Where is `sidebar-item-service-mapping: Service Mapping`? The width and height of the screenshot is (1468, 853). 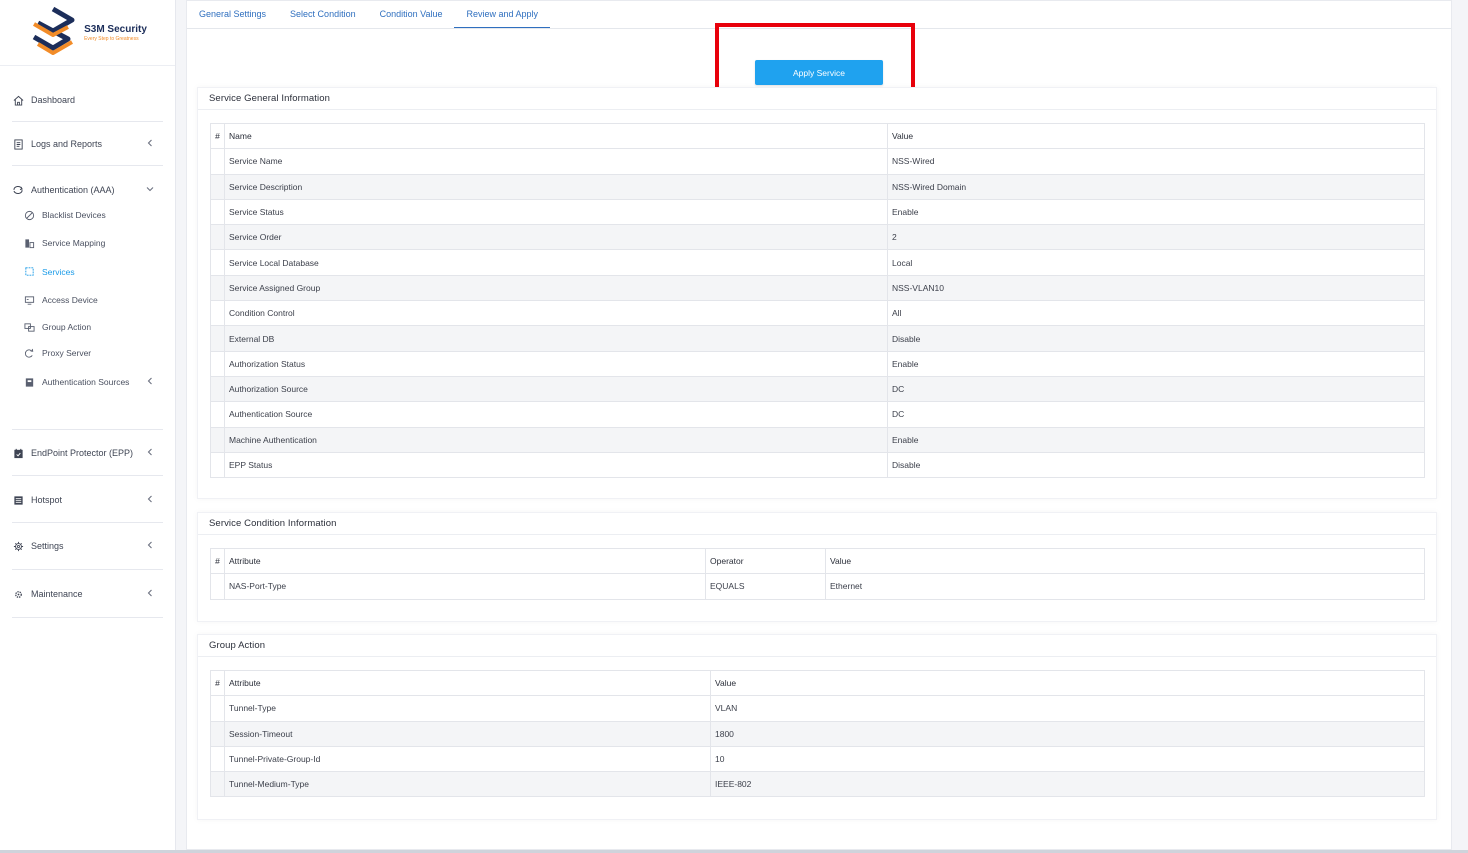 sidebar-item-service-mapping: Service Mapping is located at coordinates (87, 243).